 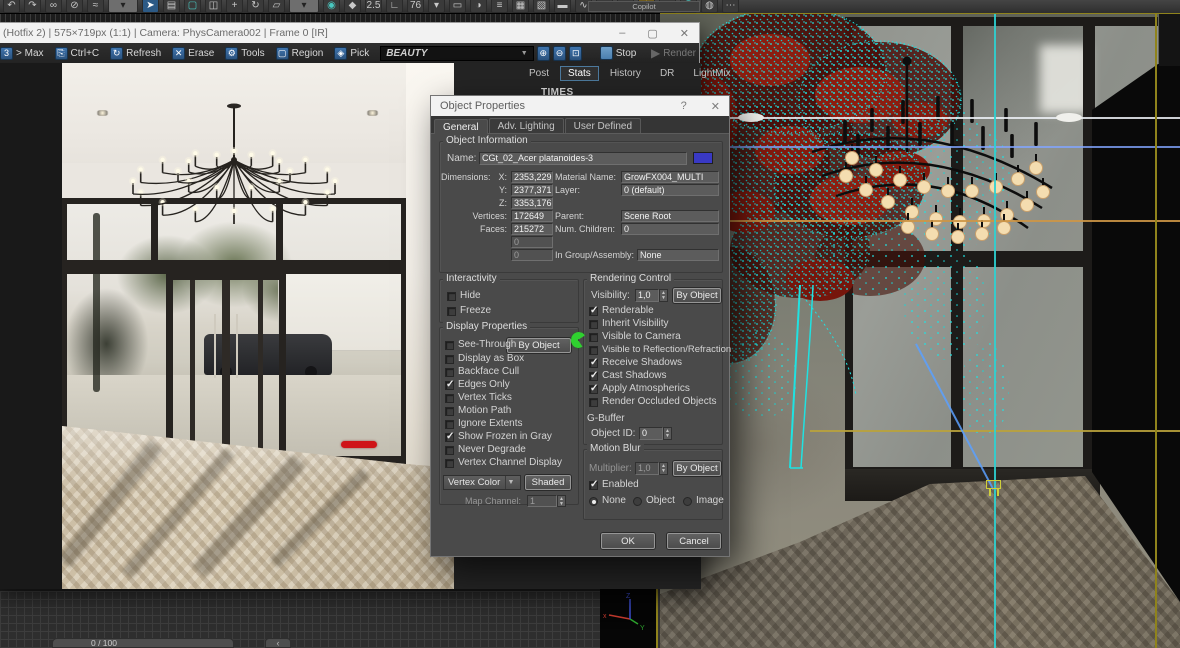 What do you see at coordinates (593, 402) in the screenshot?
I see `render-occluded-checkbox` at bounding box center [593, 402].